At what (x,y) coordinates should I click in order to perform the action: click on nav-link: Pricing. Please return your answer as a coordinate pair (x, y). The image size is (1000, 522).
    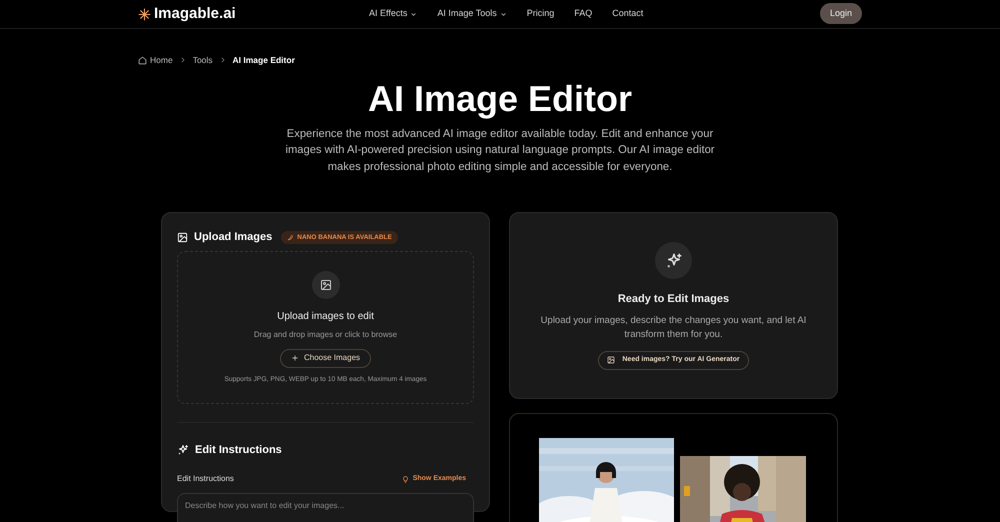
    Looking at the image, I should click on (540, 14).